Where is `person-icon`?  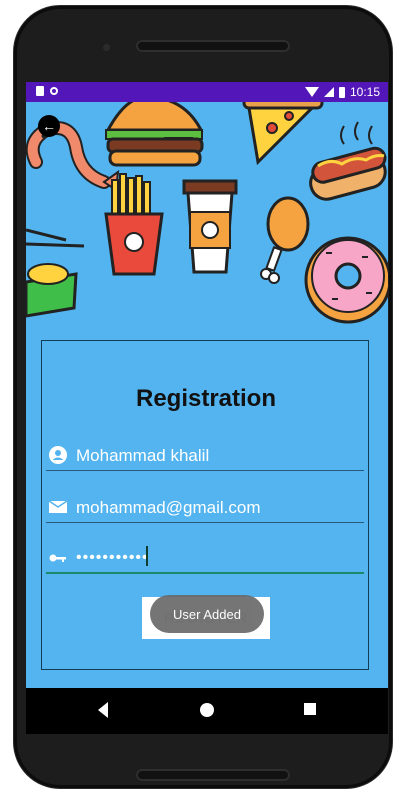 person-icon is located at coordinates (58, 455).